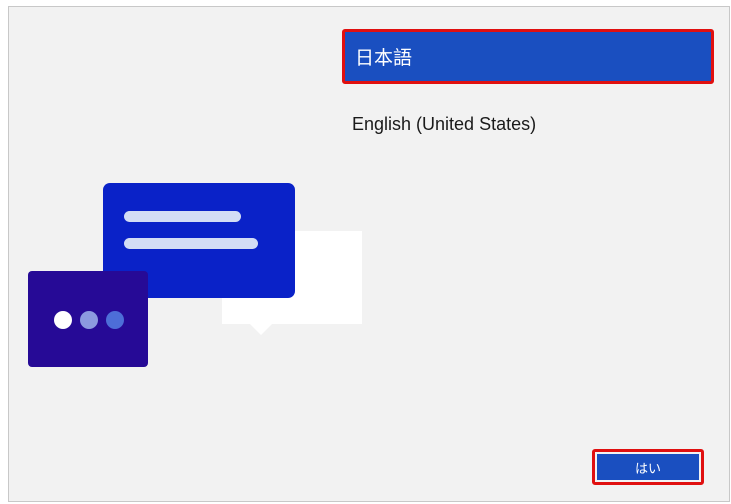  Describe the element at coordinates (444, 123) in the screenshot. I see `language-option-label: English (United States)` at that location.